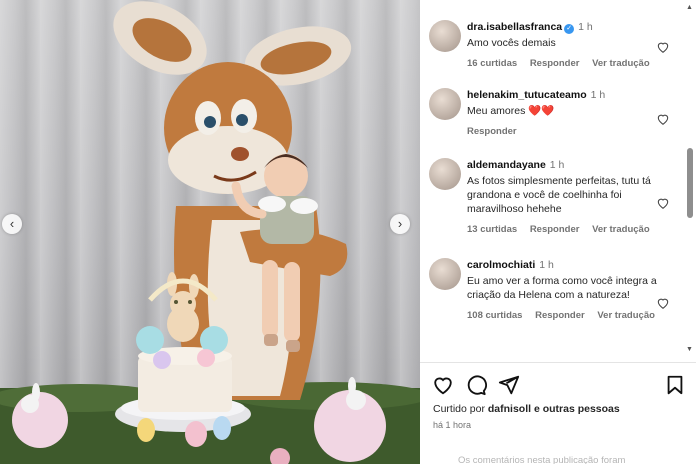 Image resolution: width=696 pixels, height=464 pixels. Describe the element at coordinates (511, 43) in the screenshot. I see `comment-text: Amo vocês demais` at that location.